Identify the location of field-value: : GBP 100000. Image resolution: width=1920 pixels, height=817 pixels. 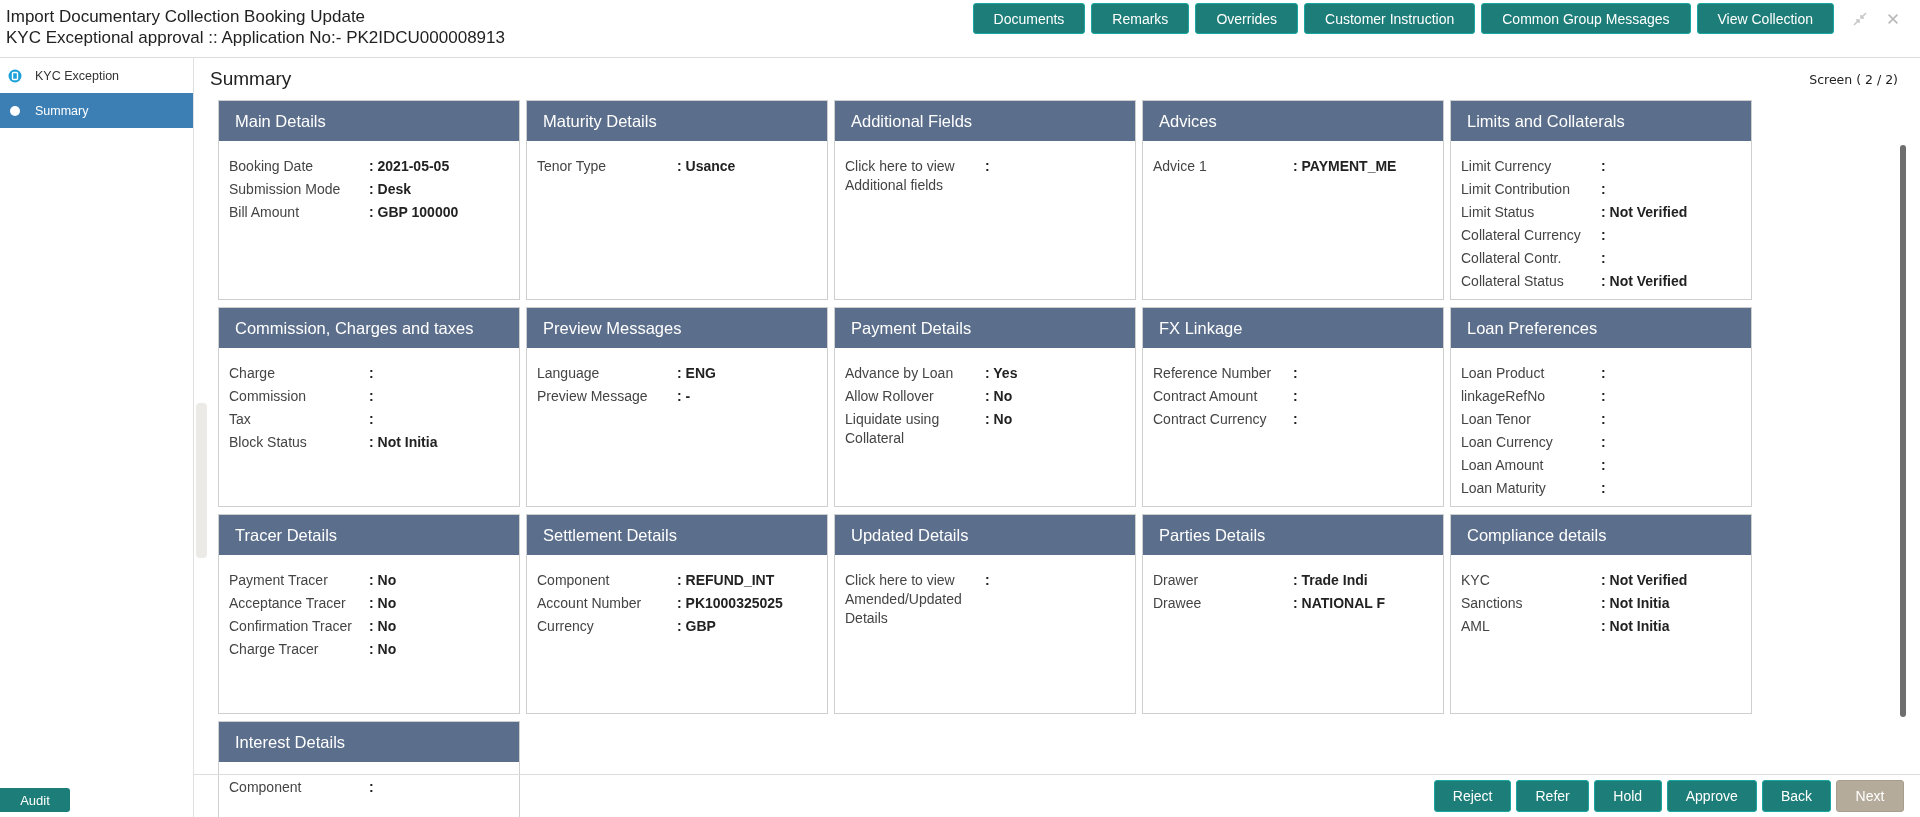
(414, 212).